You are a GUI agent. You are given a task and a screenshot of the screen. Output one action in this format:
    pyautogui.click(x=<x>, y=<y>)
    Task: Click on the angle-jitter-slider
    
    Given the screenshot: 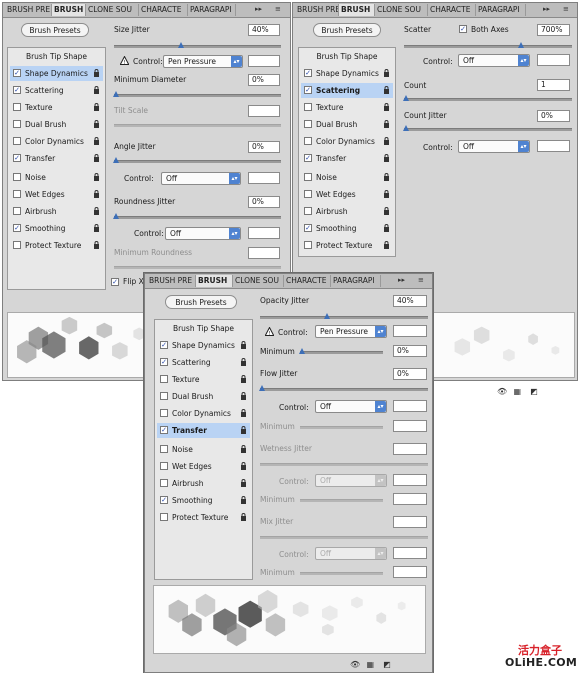 What is the action you would take?
    pyautogui.click(x=197, y=160)
    